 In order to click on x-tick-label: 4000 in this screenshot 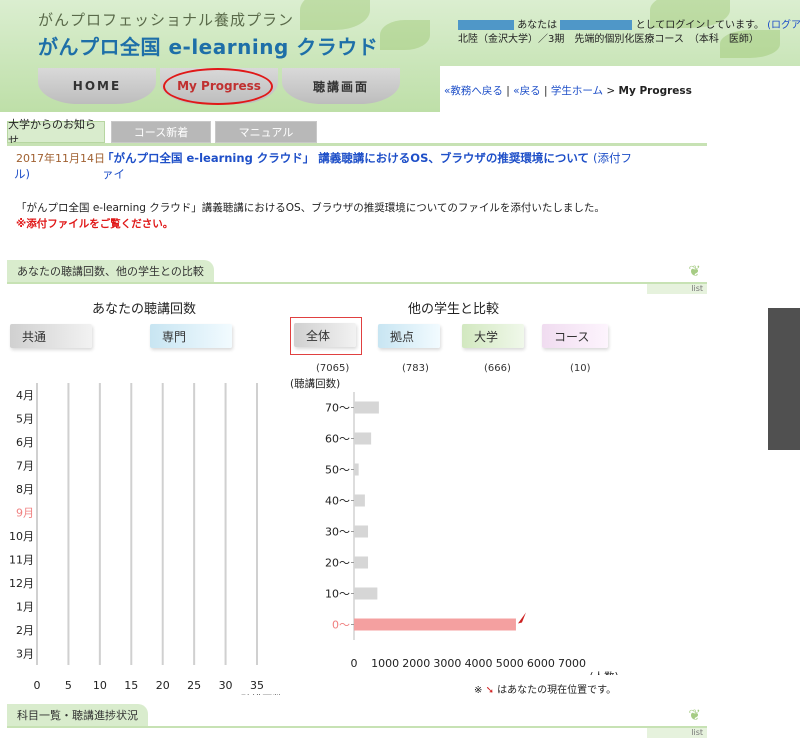, I will do `click(479, 663)`.